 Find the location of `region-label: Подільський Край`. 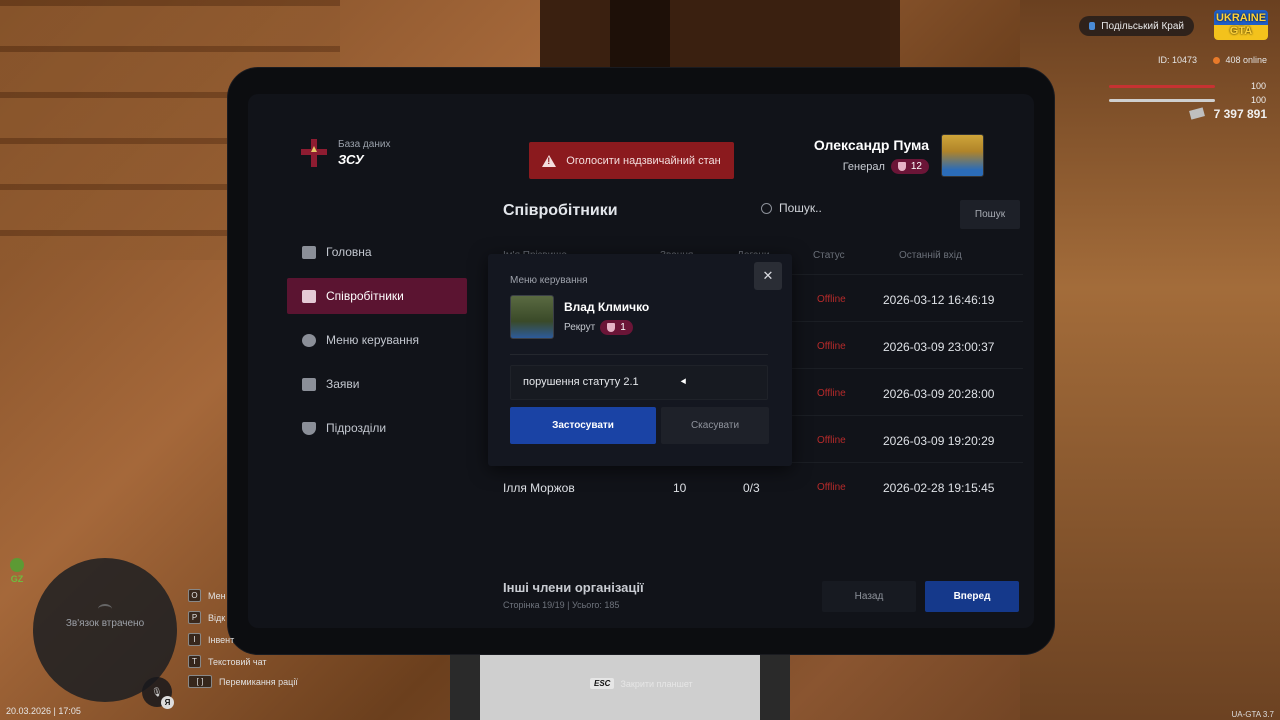

region-label: Подільський Край is located at coordinates (1142, 26).